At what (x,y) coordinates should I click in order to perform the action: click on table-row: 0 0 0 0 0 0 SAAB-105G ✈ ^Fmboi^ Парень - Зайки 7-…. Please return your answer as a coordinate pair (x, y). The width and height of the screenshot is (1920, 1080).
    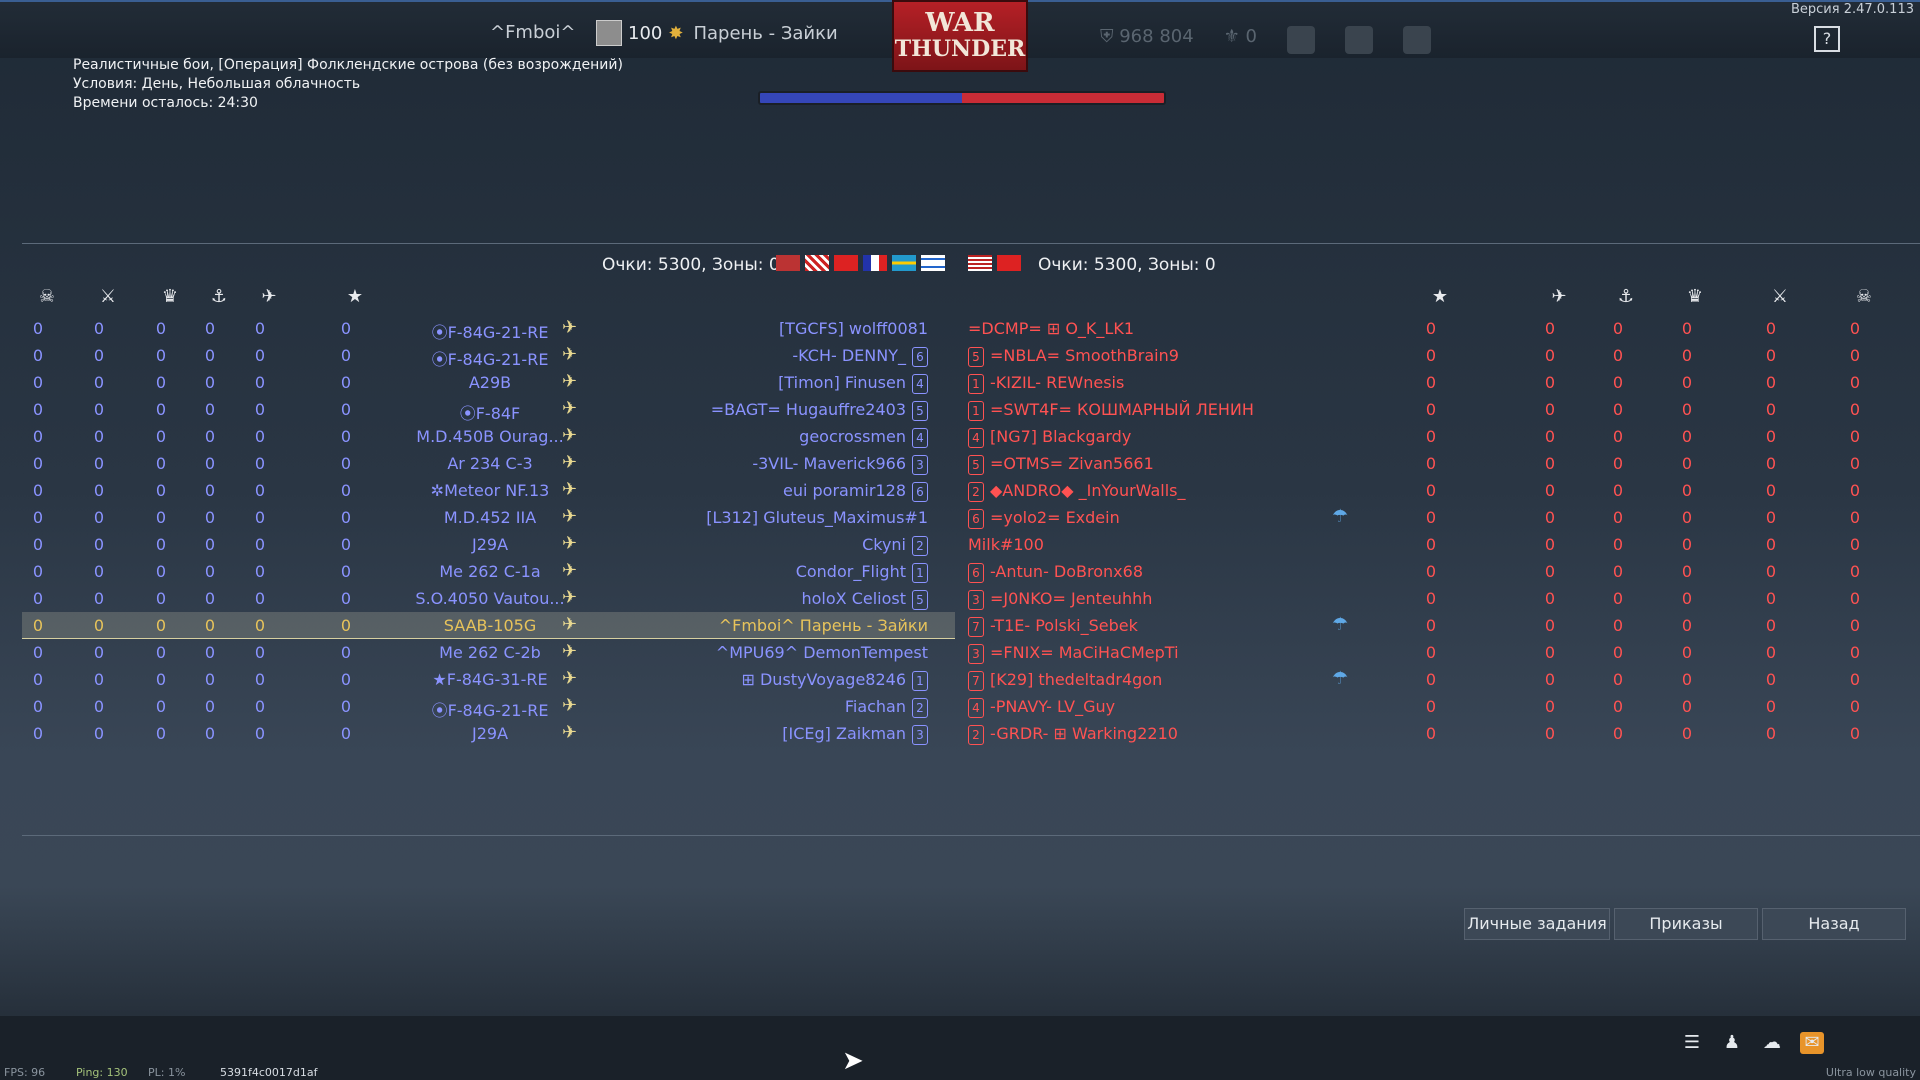
    Looking at the image, I should click on (971, 625).